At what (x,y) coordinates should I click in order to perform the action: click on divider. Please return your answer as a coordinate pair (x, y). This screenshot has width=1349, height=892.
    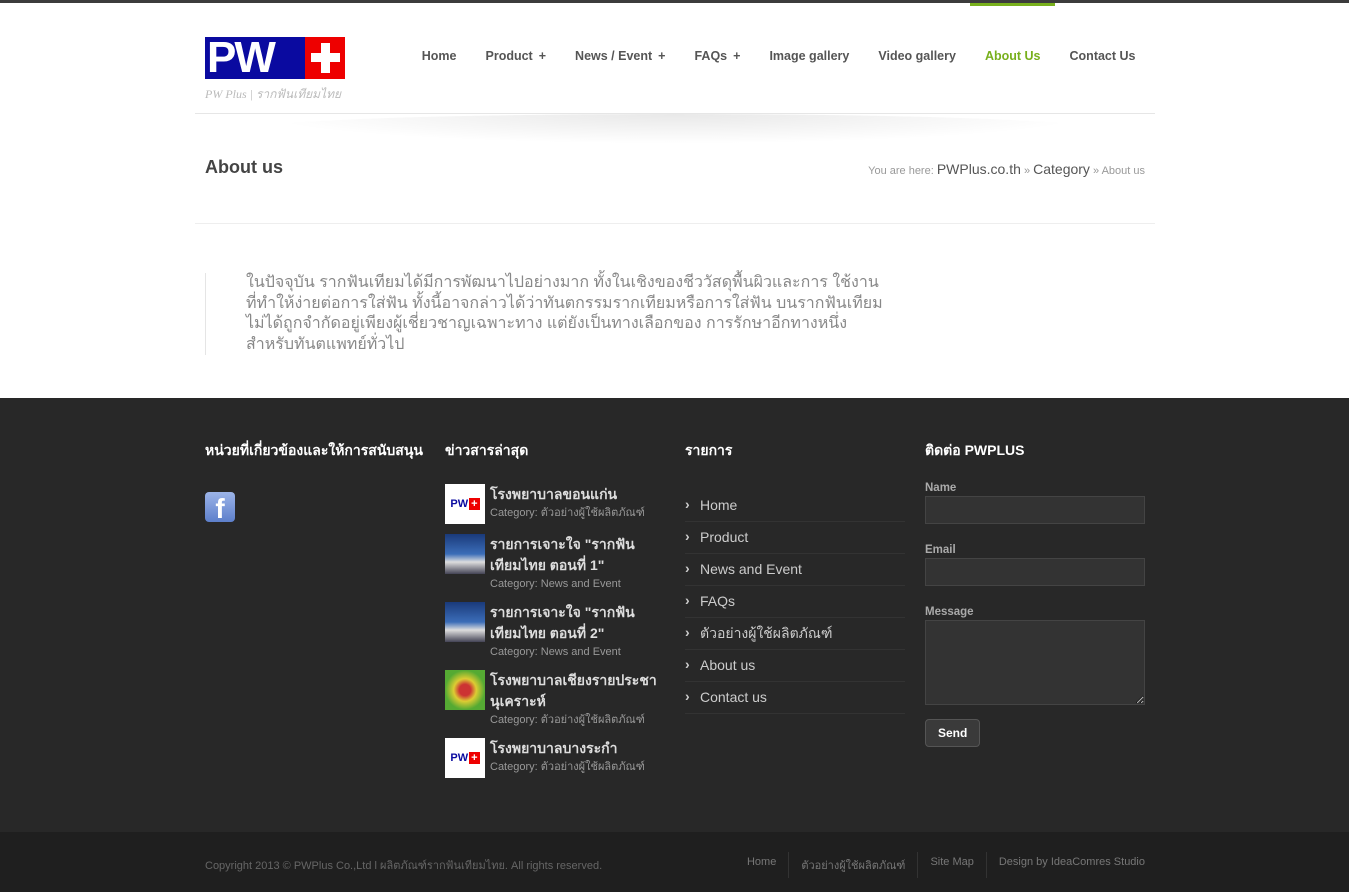
    Looking at the image, I should click on (675, 223).